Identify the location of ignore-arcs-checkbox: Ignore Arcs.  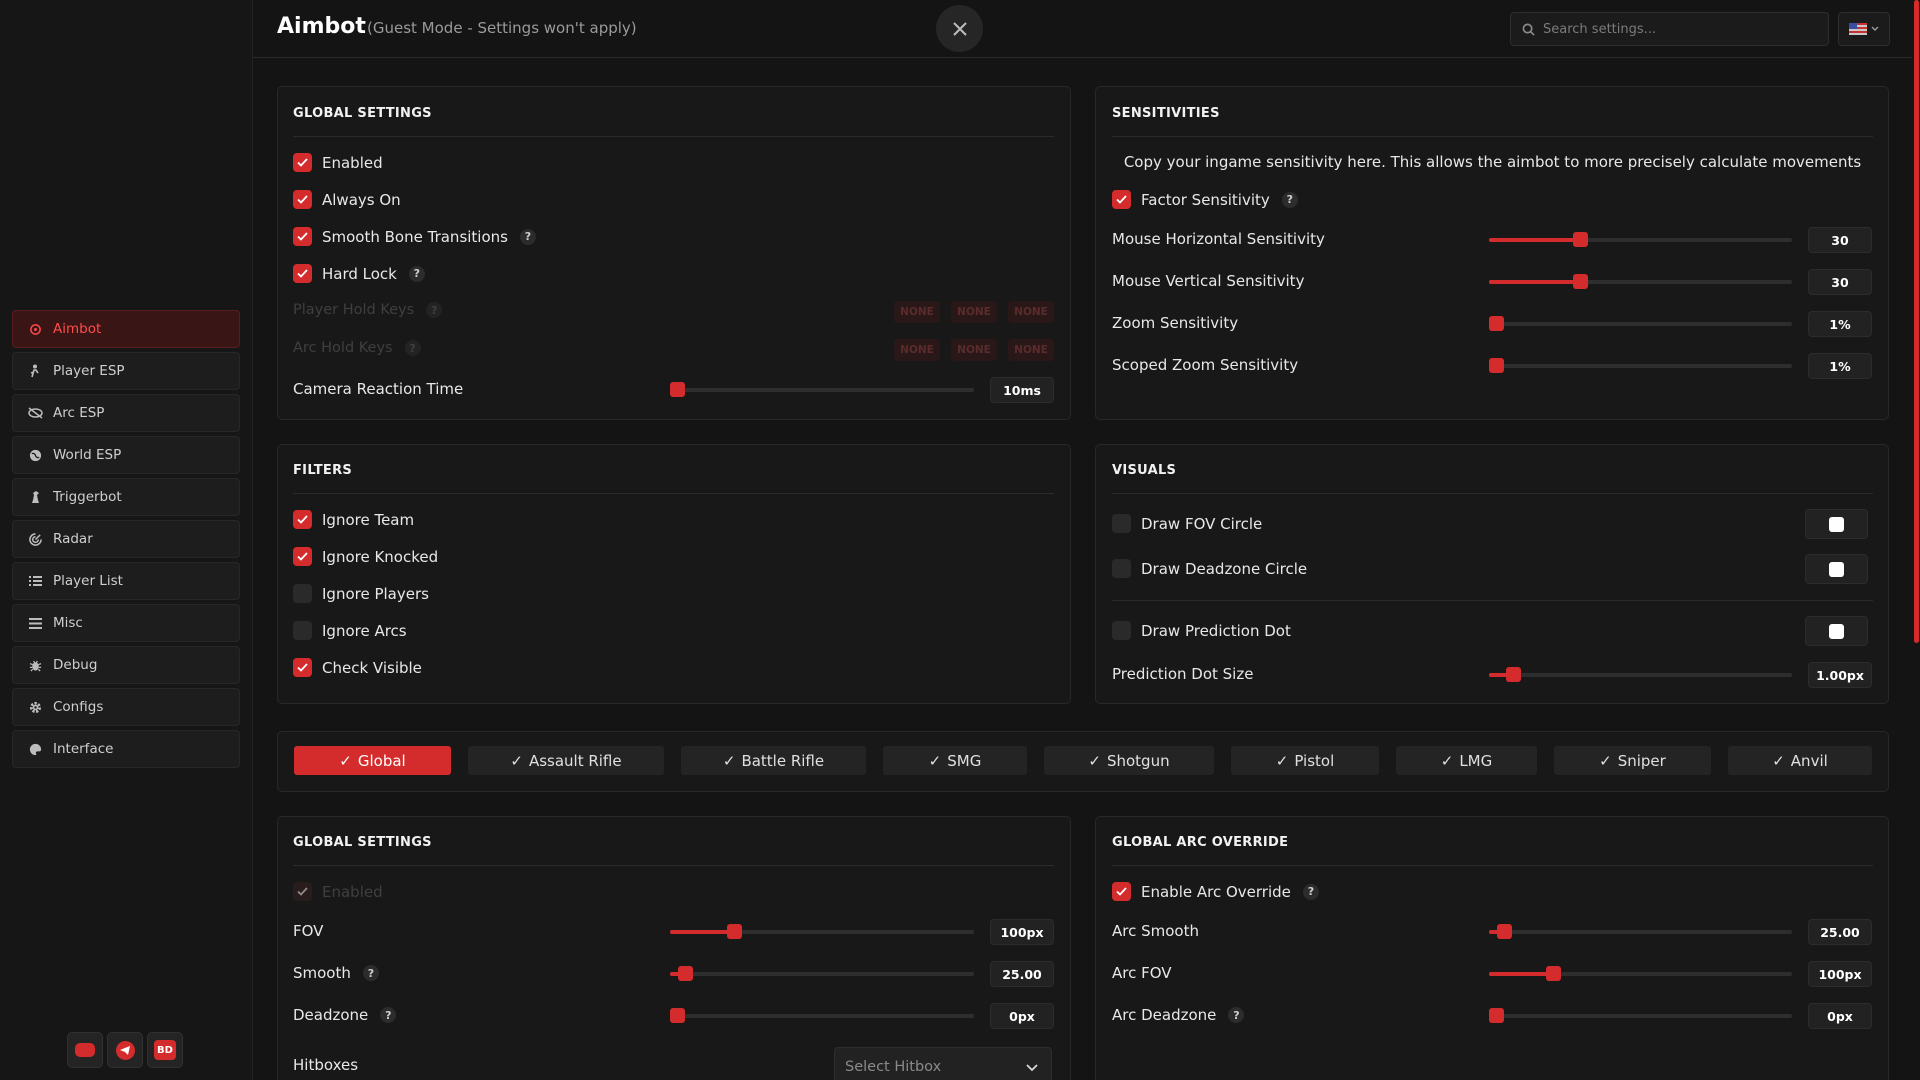
(350, 630).